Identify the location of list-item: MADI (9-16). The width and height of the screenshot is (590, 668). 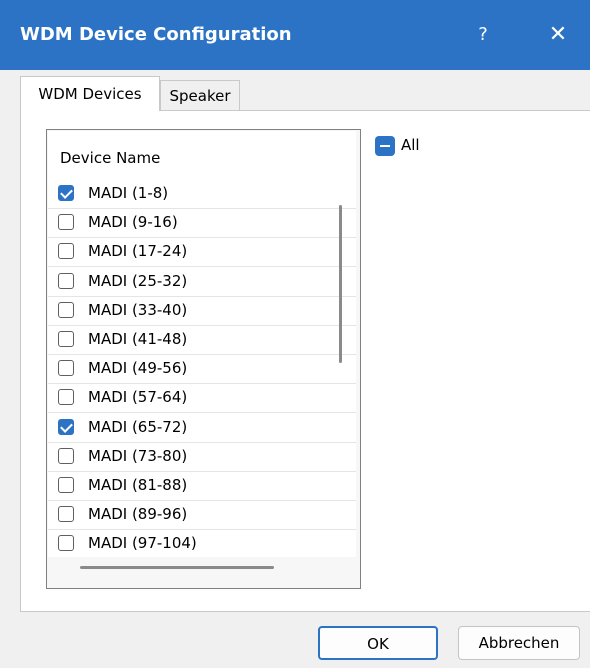
(202, 223).